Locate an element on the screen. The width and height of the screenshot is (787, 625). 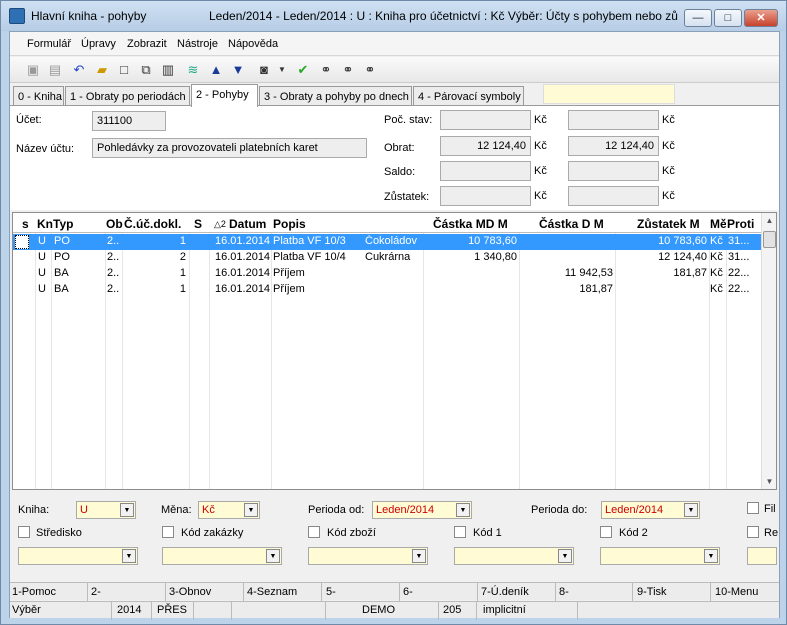
stack-icon: ≋ is located at coordinates (193, 70).